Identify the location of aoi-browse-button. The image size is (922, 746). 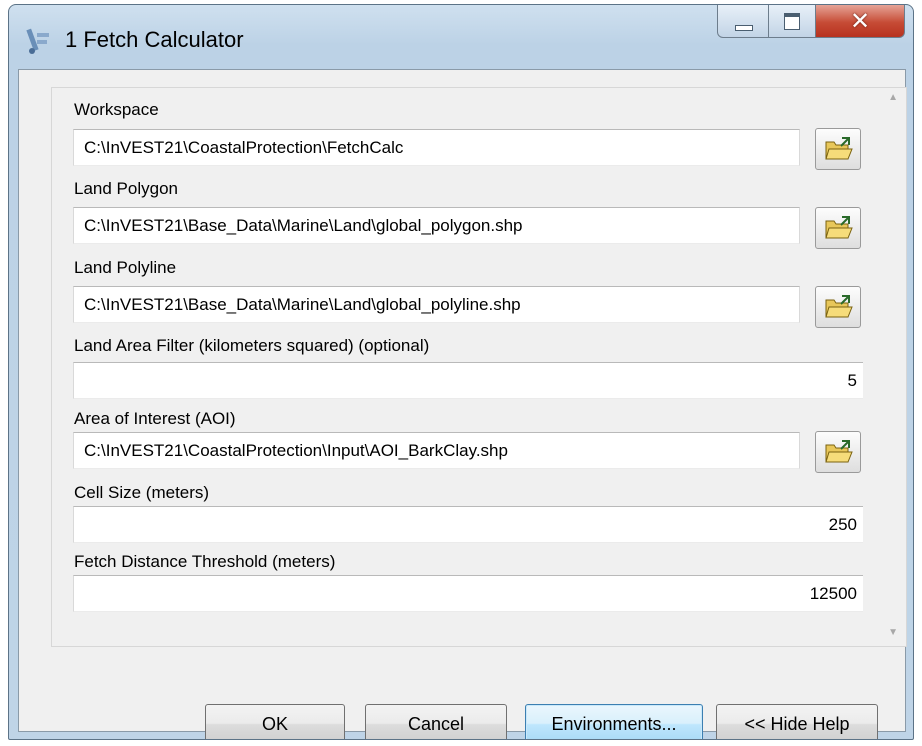
(838, 452).